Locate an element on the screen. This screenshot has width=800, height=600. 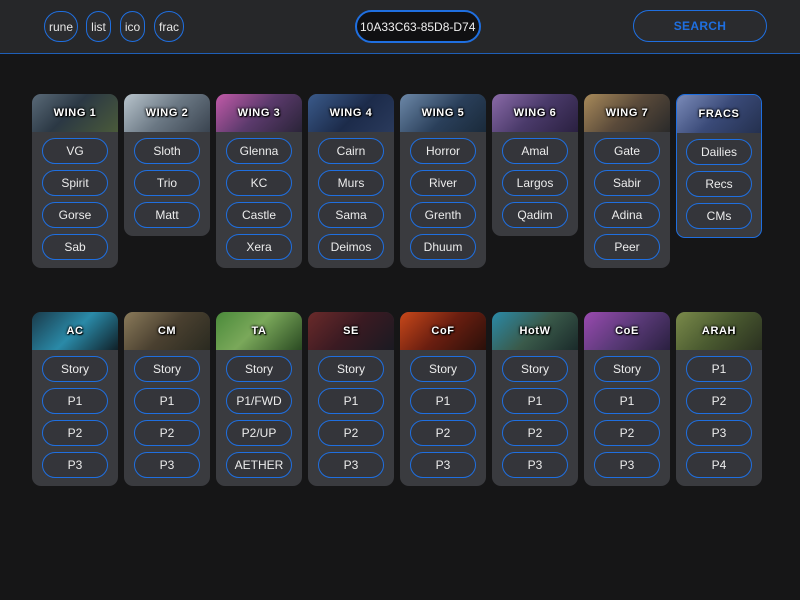
filter-rune-button: rune is located at coordinates (61, 26).